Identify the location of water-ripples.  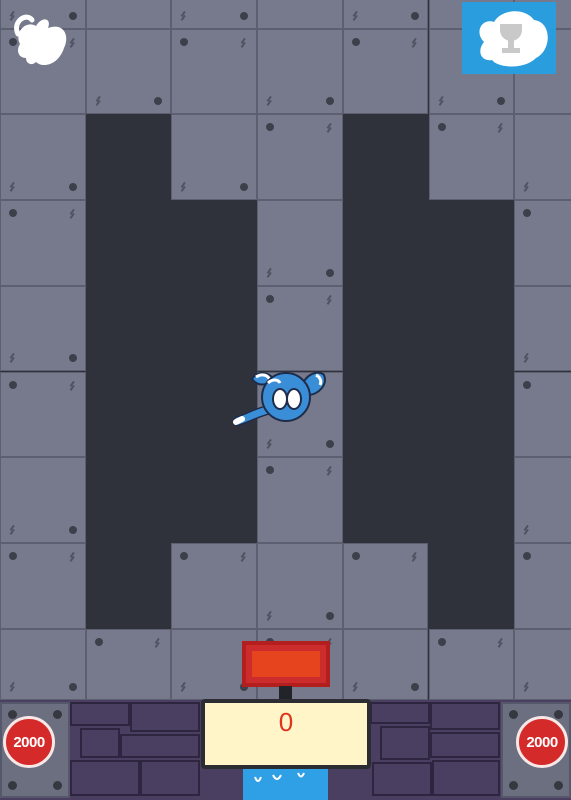
(279, 777).